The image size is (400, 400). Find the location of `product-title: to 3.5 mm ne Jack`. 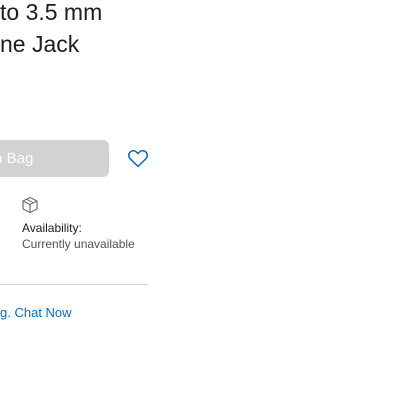

product-title: to 3.5 mm ne Jack is located at coordinates (100, 30).